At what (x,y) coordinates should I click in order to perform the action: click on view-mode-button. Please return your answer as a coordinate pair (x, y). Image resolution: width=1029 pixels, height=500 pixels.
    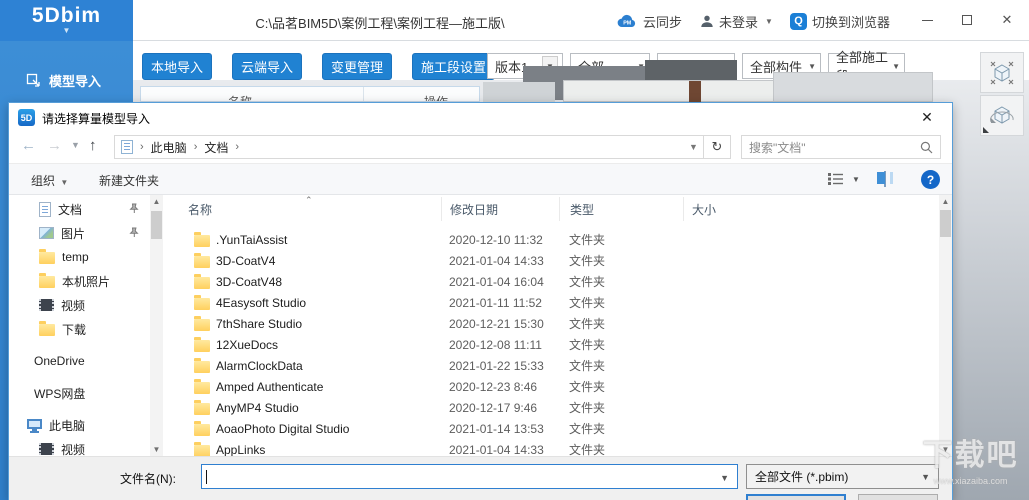
    Looking at the image, I should click on (835, 180).